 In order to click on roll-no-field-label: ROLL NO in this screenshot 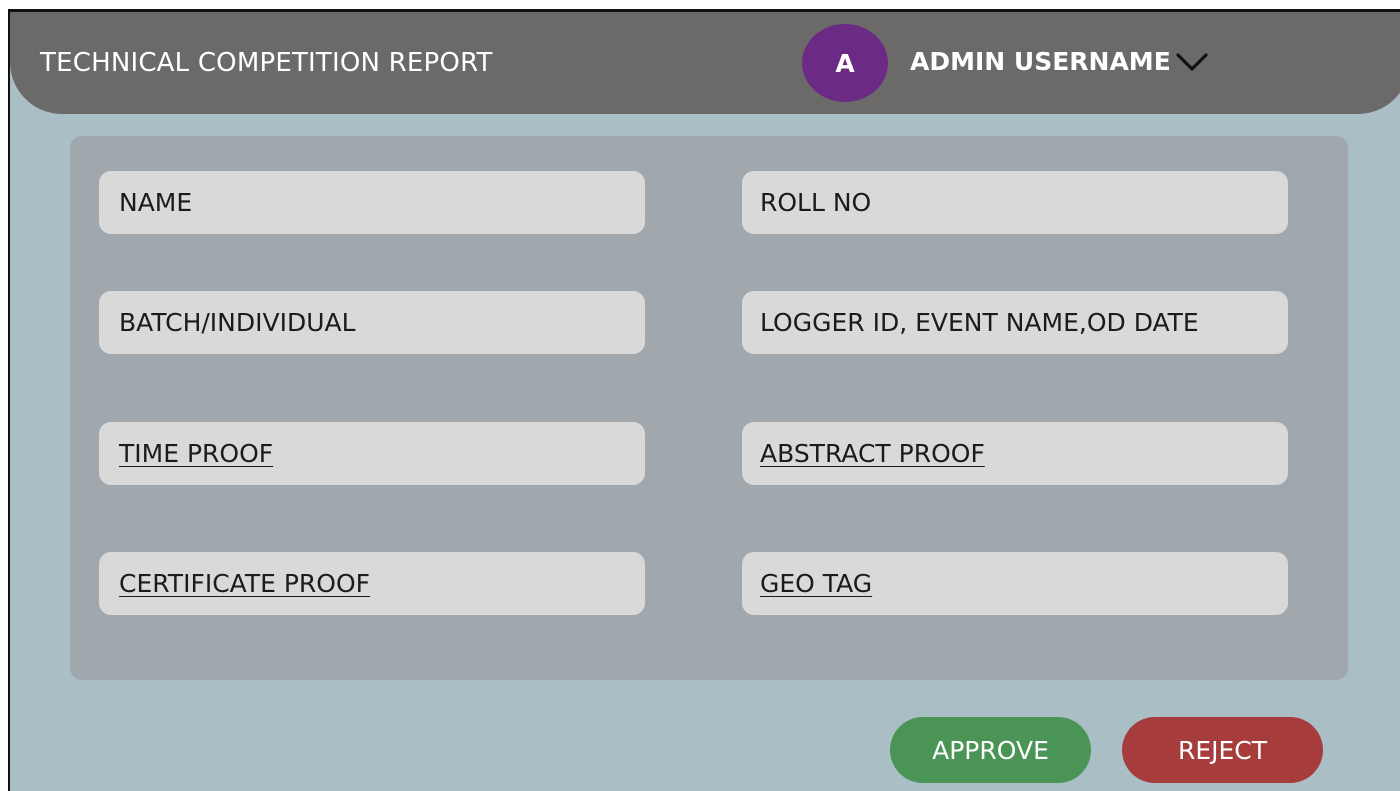, I will do `click(816, 202)`.